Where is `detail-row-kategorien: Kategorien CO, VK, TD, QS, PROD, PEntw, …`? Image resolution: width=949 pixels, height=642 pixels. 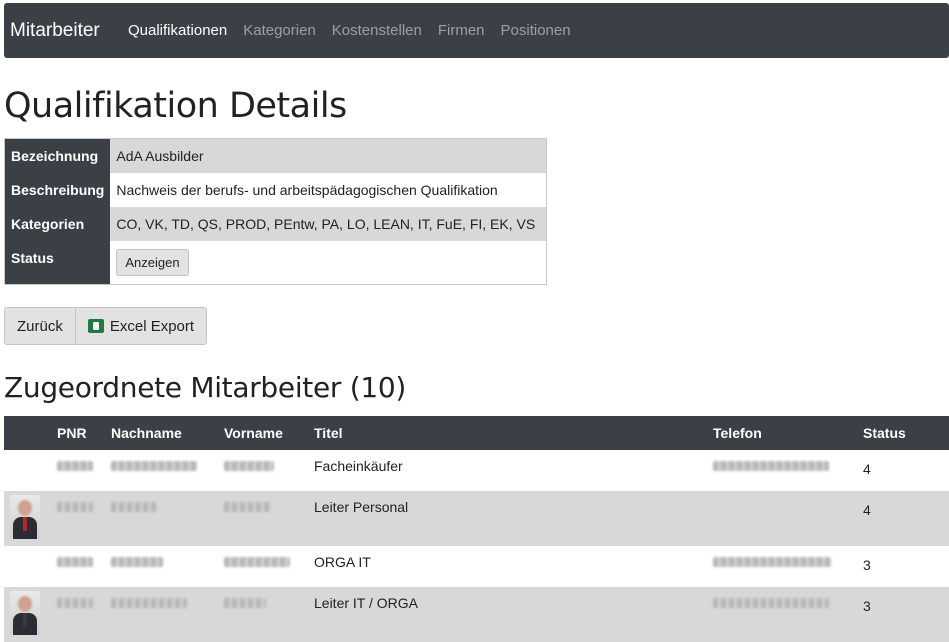
detail-row-kategorien: Kategorien CO, VK, TD, QS, PROD, PEntw, … is located at coordinates (275, 224).